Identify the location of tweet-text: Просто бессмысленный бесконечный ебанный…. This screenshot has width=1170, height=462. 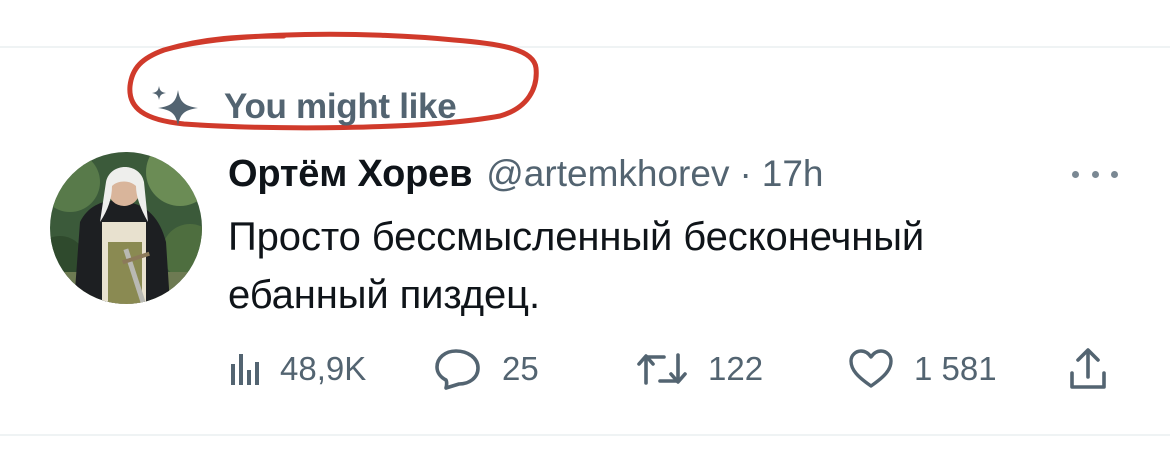
(576, 266).